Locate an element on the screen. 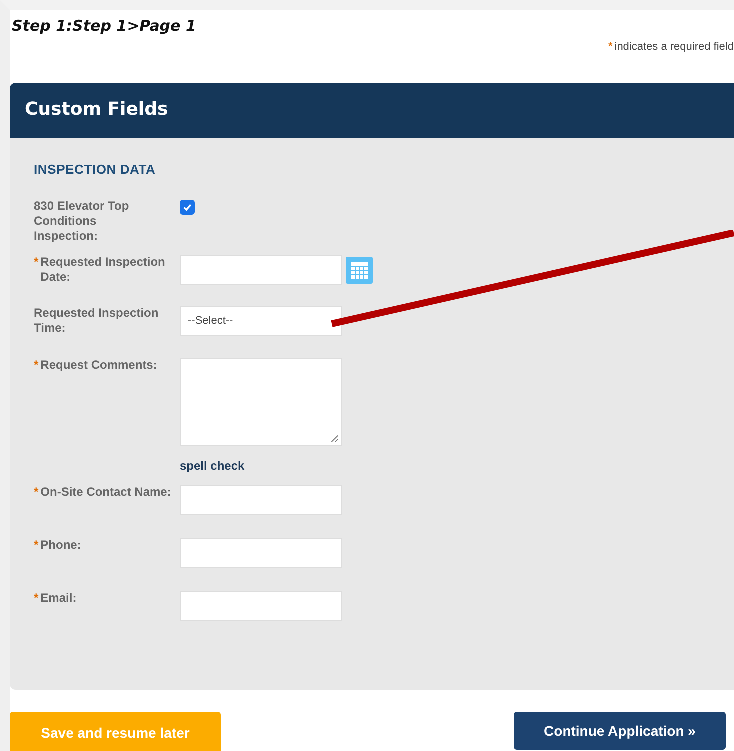 This screenshot has height=751, width=734. resize-grip-icon is located at coordinates (334, 438).